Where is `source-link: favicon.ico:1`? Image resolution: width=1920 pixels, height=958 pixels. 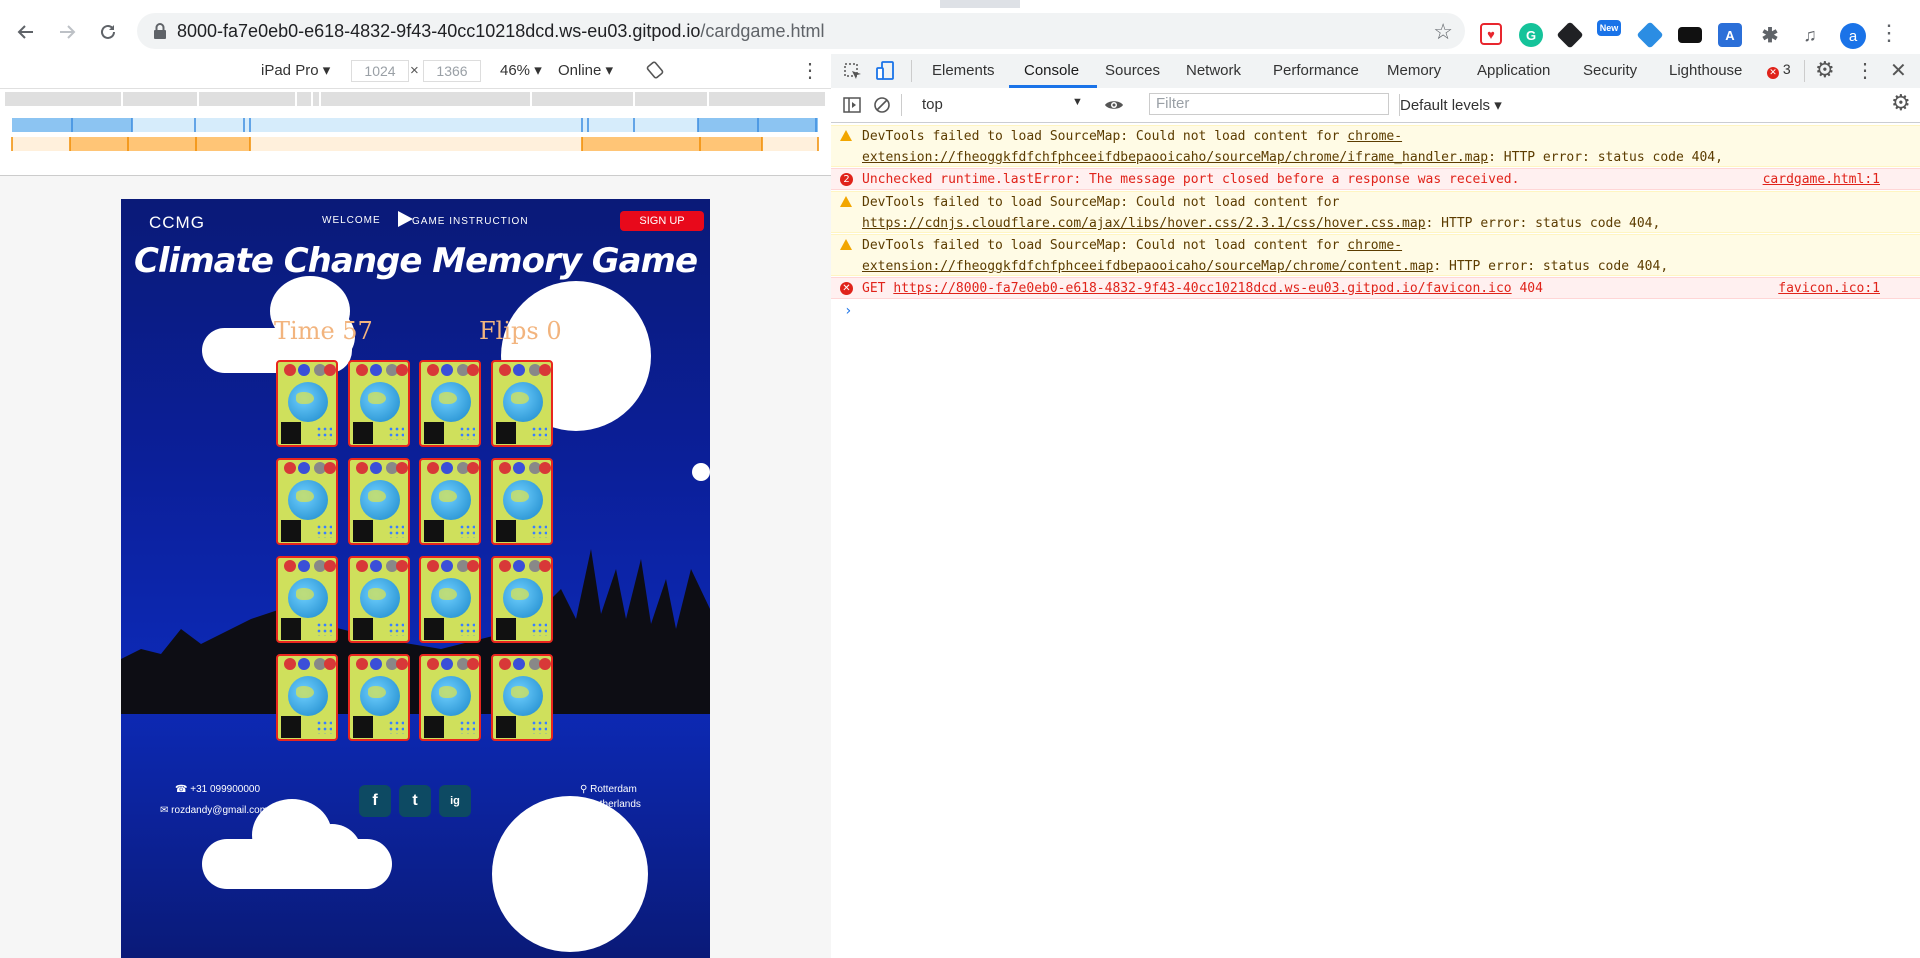
source-link: favicon.ico:1 is located at coordinates (1829, 288).